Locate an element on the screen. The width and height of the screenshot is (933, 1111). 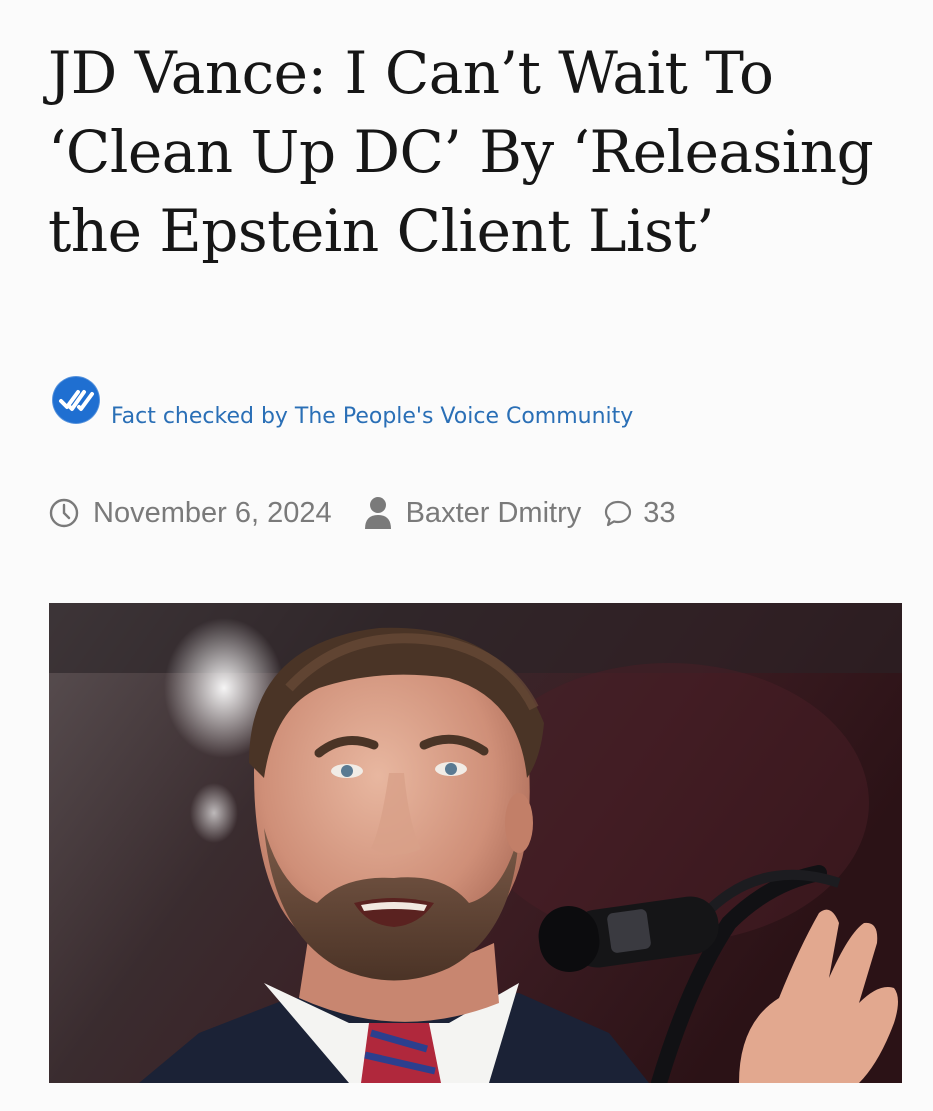
author: Baxter Dmitry is located at coordinates (473, 513).